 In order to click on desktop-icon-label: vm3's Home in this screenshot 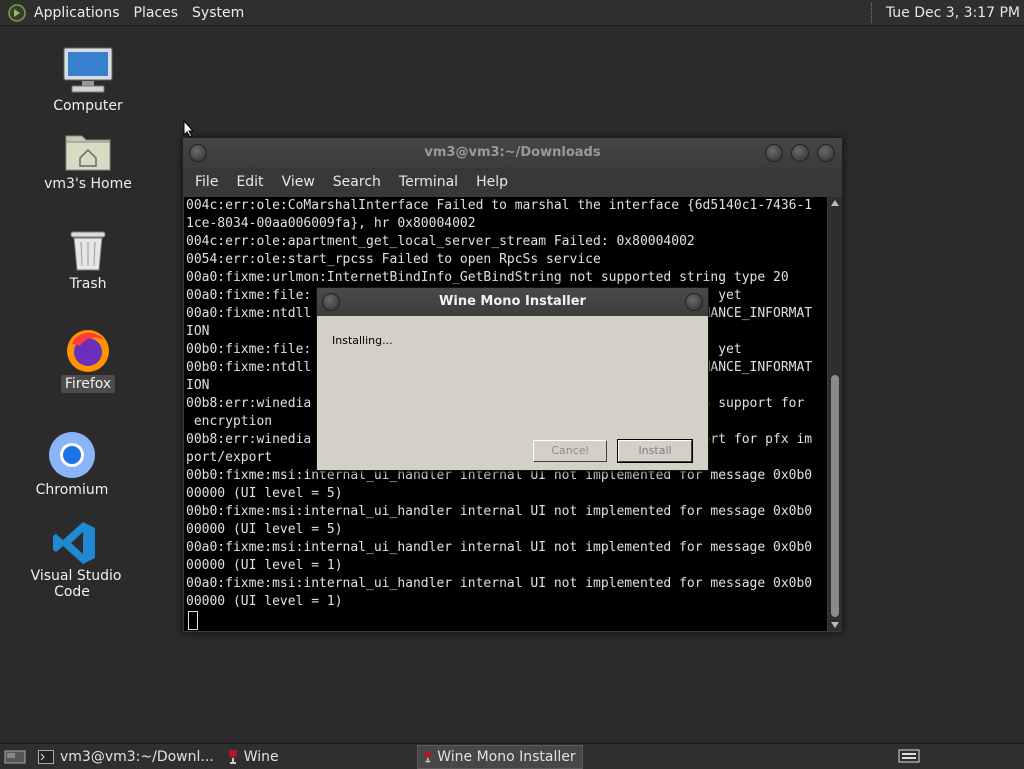, I will do `click(88, 184)`.